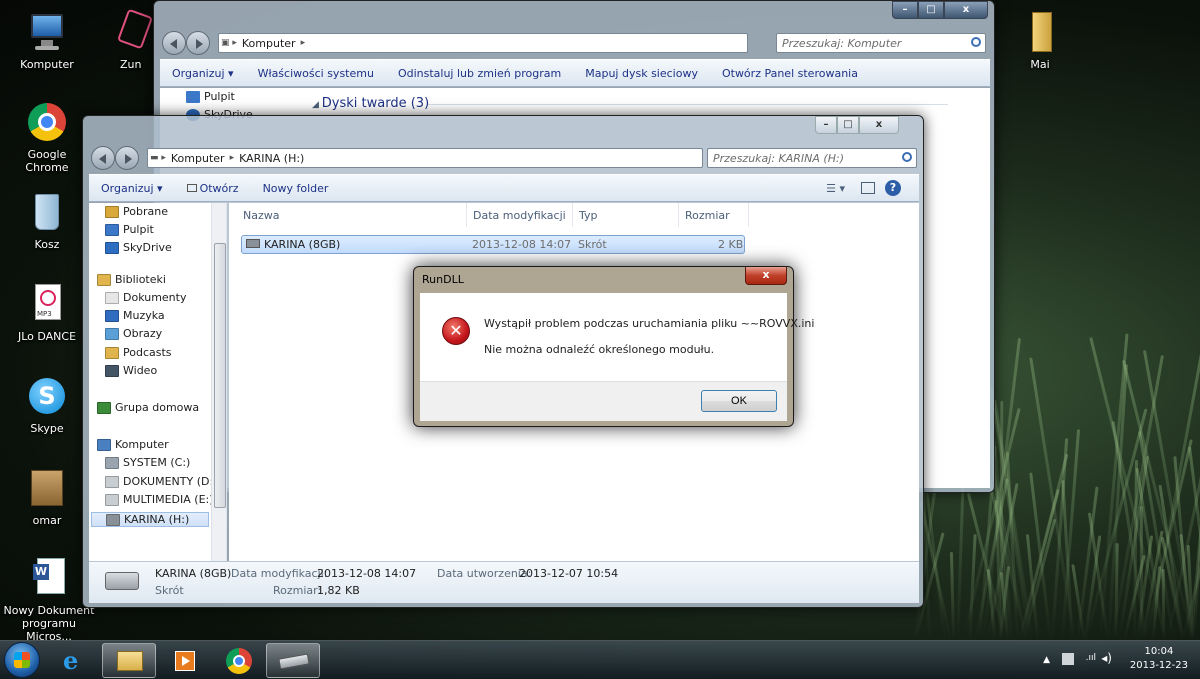 Image resolution: width=1200 pixels, height=679 pixels. I want to click on desktop-icon-label: Zun, so click(131, 64).